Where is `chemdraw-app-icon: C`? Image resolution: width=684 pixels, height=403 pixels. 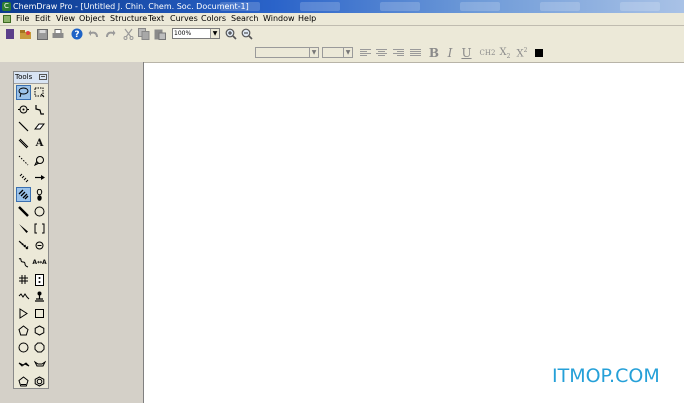
chemdraw-app-icon: C is located at coordinates (6, 6).